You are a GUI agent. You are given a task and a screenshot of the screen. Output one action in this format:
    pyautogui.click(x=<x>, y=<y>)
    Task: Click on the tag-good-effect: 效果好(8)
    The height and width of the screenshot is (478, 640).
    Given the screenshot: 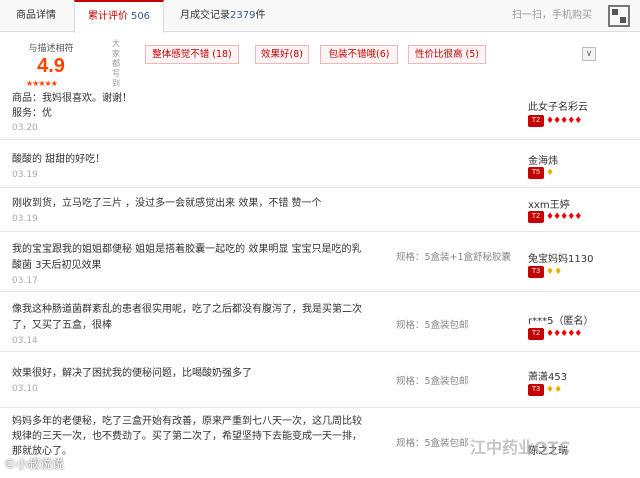 What is the action you would take?
    pyautogui.click(x=282, y=54)
    